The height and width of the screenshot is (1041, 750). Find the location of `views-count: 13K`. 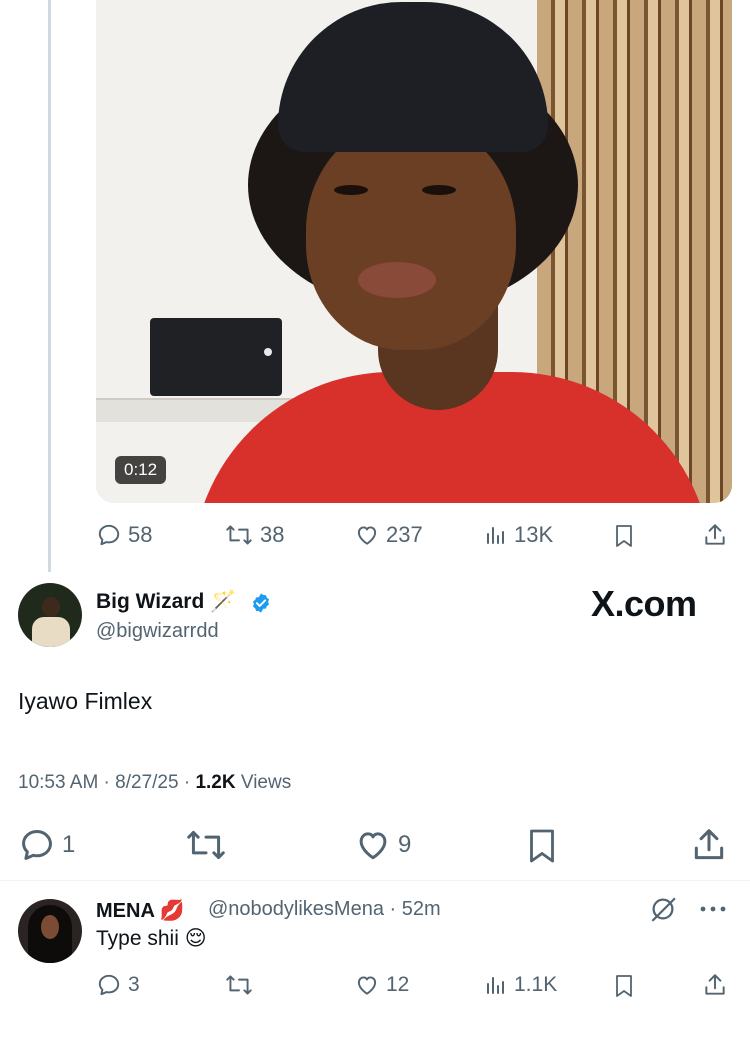

views-count: 13K is located at coordinates (534, 534).